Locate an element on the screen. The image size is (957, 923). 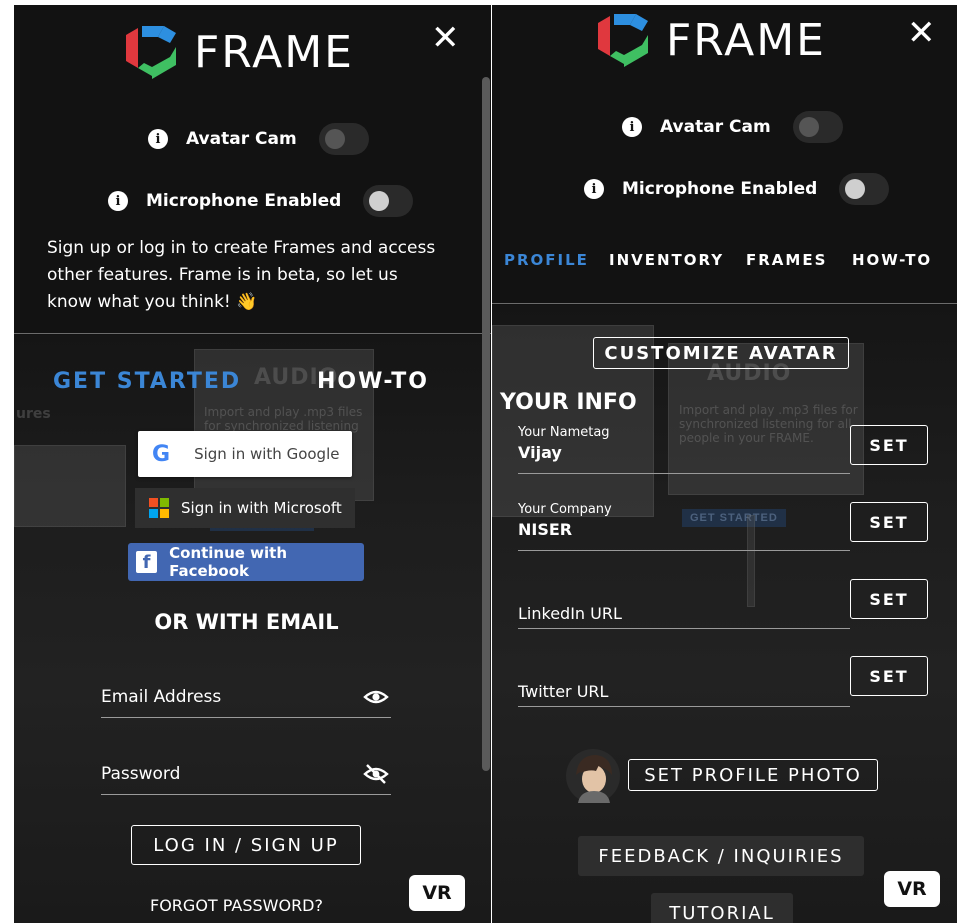
eye-icon is located at coordinates (376, 697).